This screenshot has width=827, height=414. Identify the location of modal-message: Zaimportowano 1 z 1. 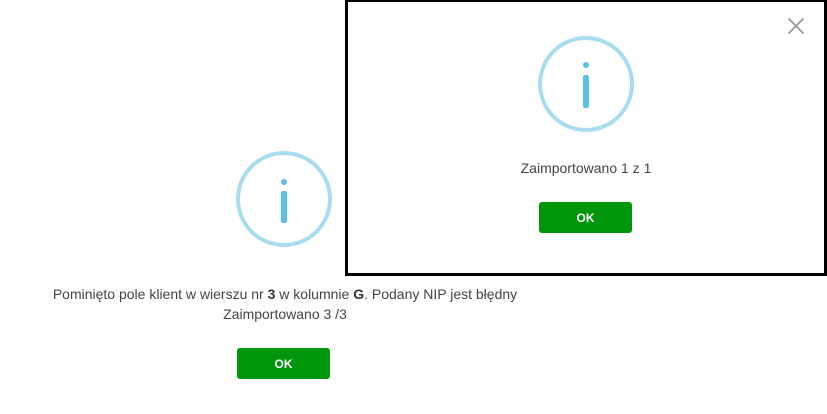
(586, 168).